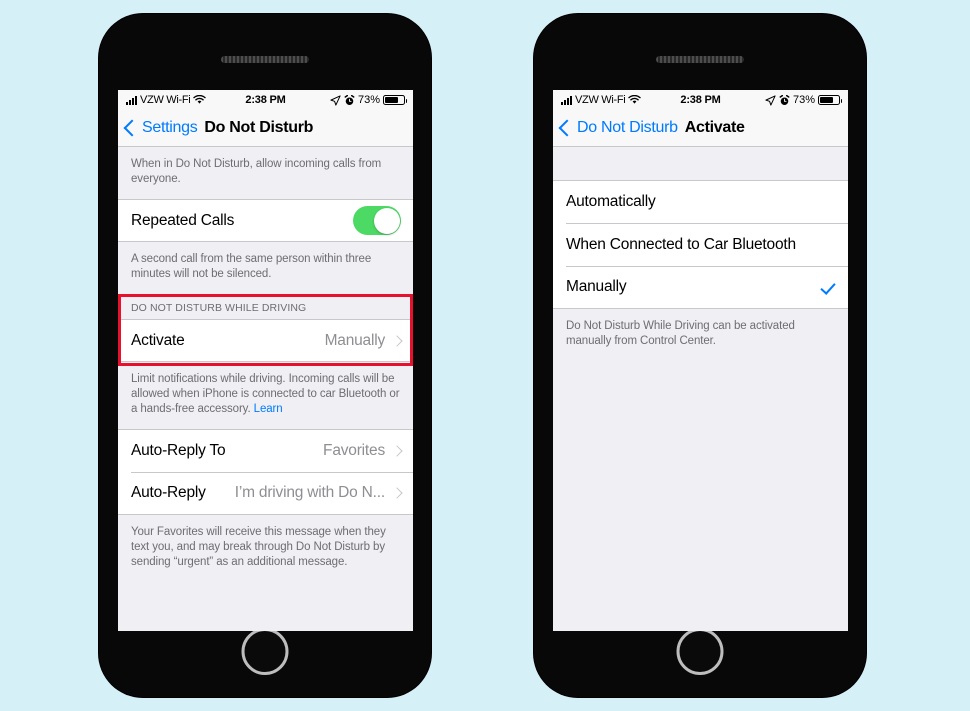 The image size is (970, 711). I want to click on page-title: Activate, so click(714, 127).